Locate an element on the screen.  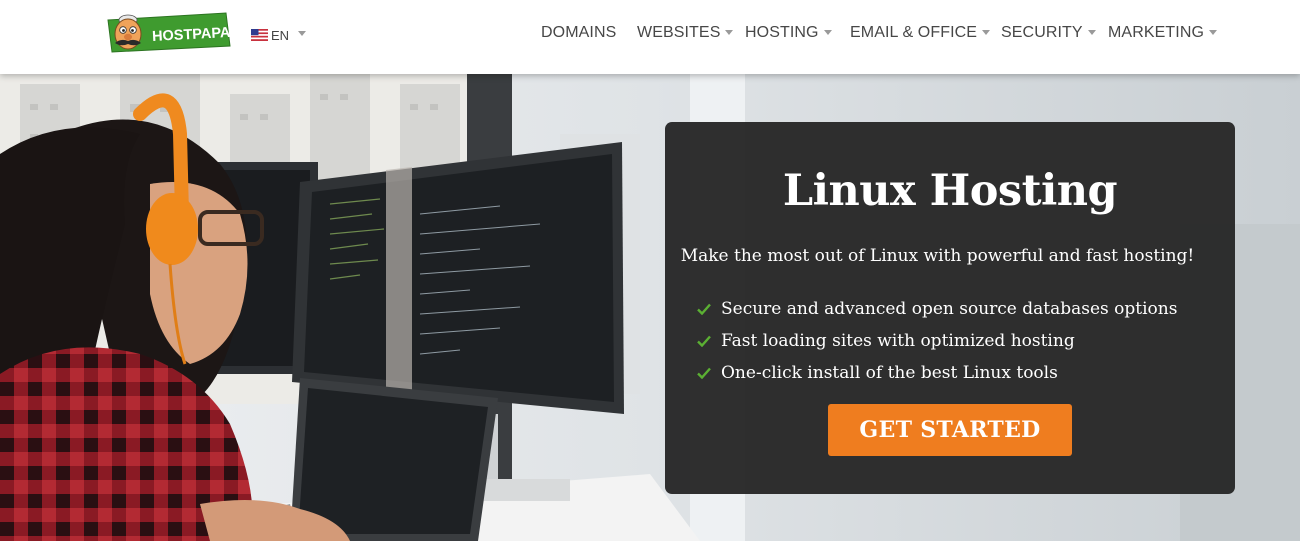
nav-label: EMAIL & OFFICE is located at coordinates (914, 32).